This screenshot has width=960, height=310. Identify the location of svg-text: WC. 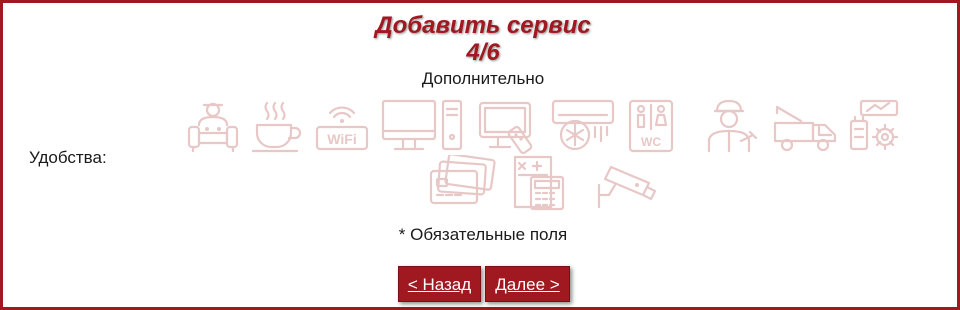
(651, 142).